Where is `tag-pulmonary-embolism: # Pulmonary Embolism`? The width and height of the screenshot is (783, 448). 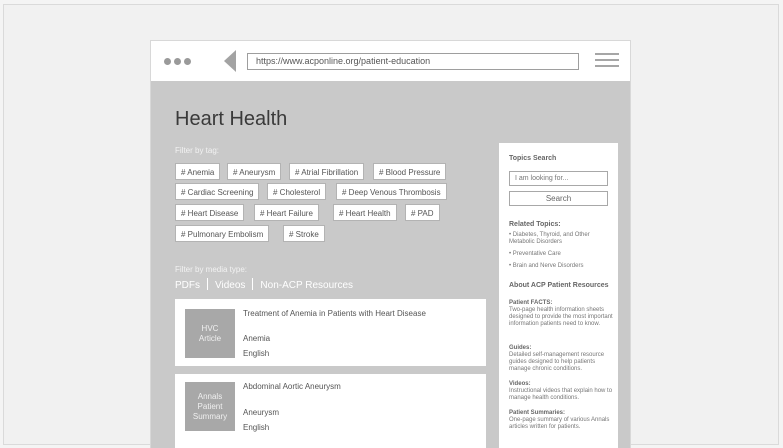
tag-pulmonary-embolism: # Pulmonary Embolism is located at coordinates (222, 233).